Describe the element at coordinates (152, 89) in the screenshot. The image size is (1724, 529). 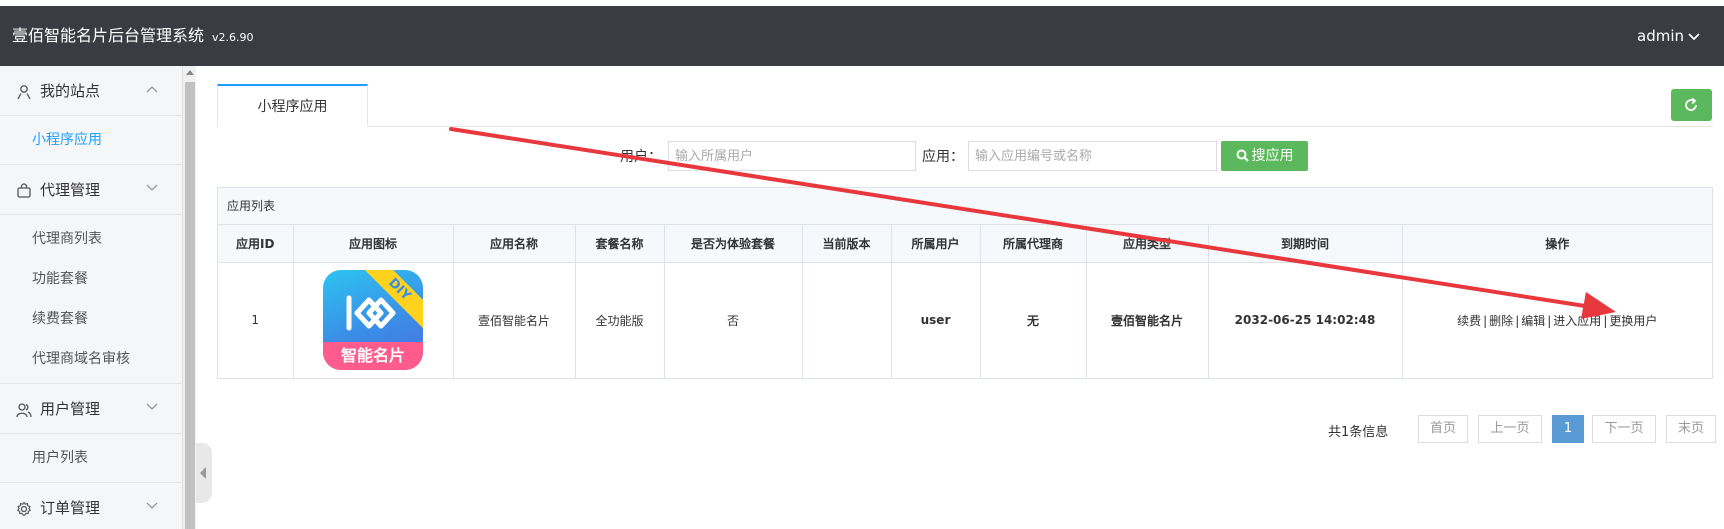
I see `chevron-up-icon` at that location.